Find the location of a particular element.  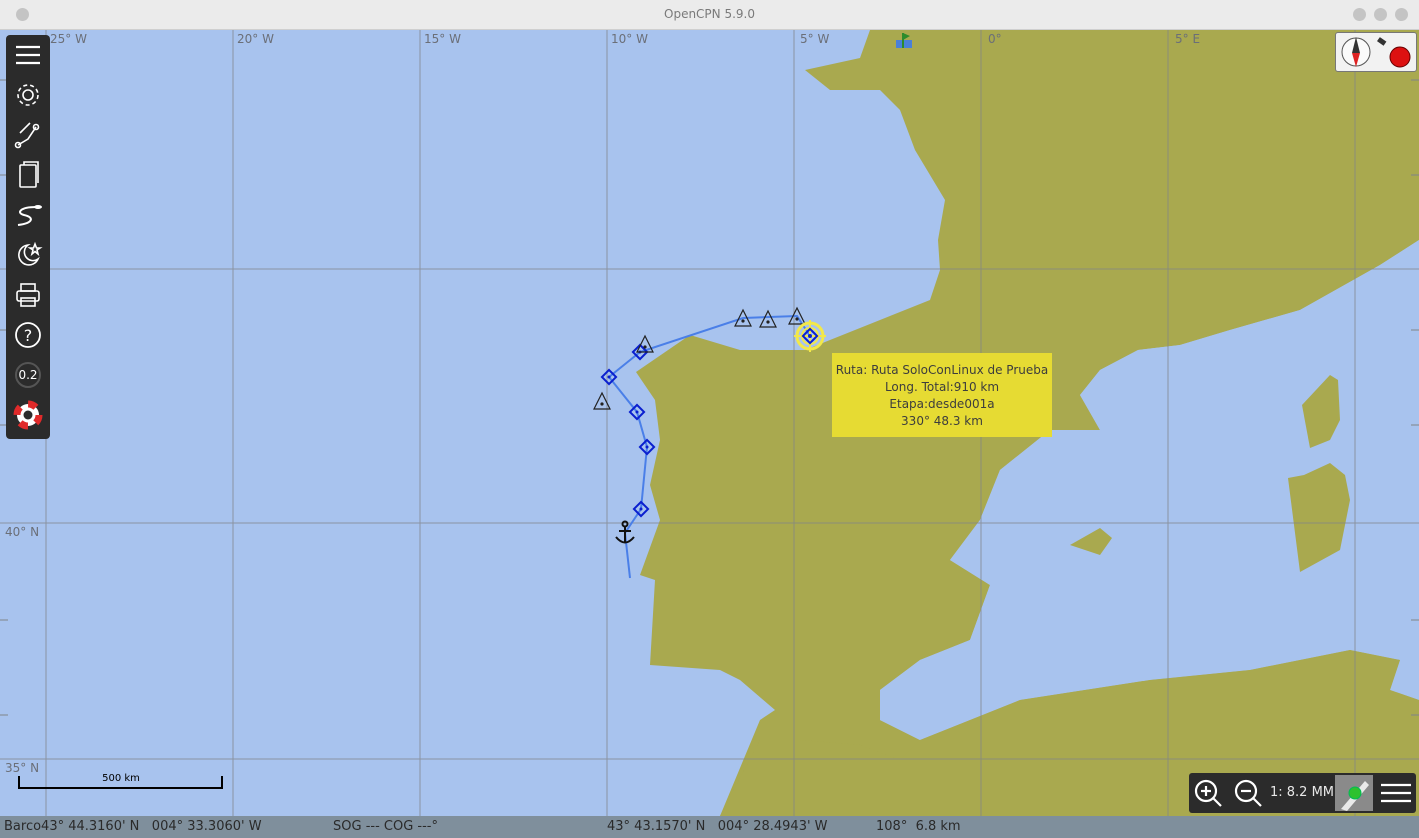

tooltip-bearing-distance: 330° 48.3 km is located at coordinates (942, 421).